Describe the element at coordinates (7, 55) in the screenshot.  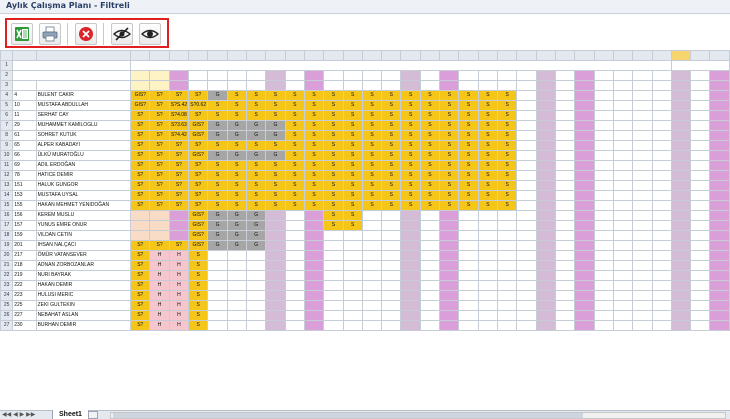
I see `select-all-corner` at that location.